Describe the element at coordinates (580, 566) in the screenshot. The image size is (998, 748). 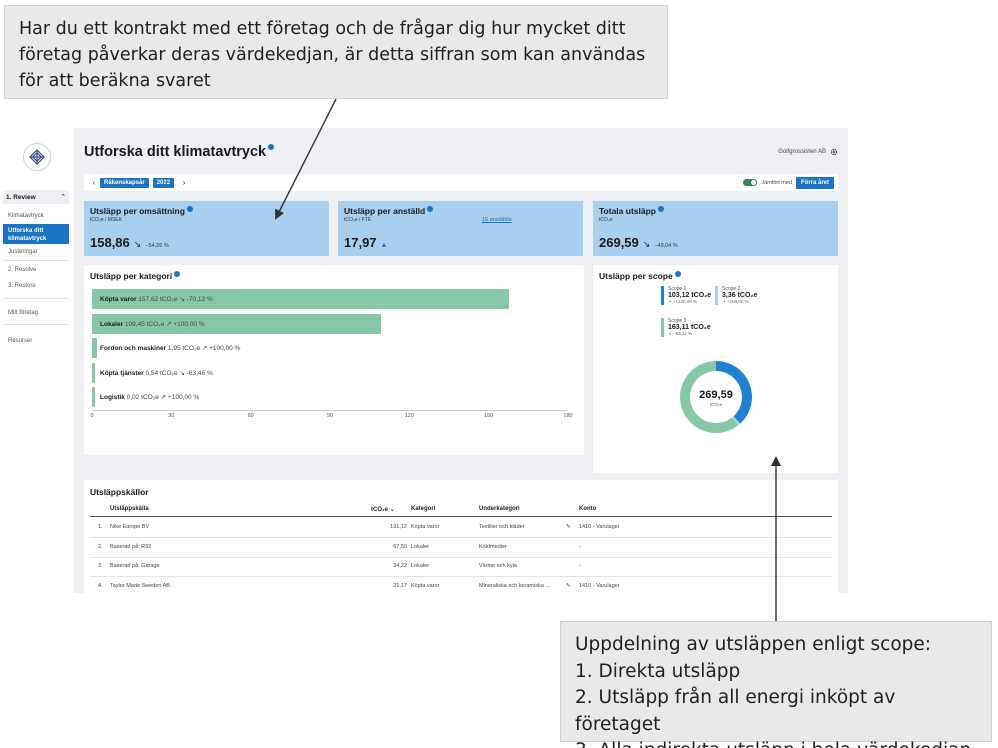
I see `cell-account: -` at that location.